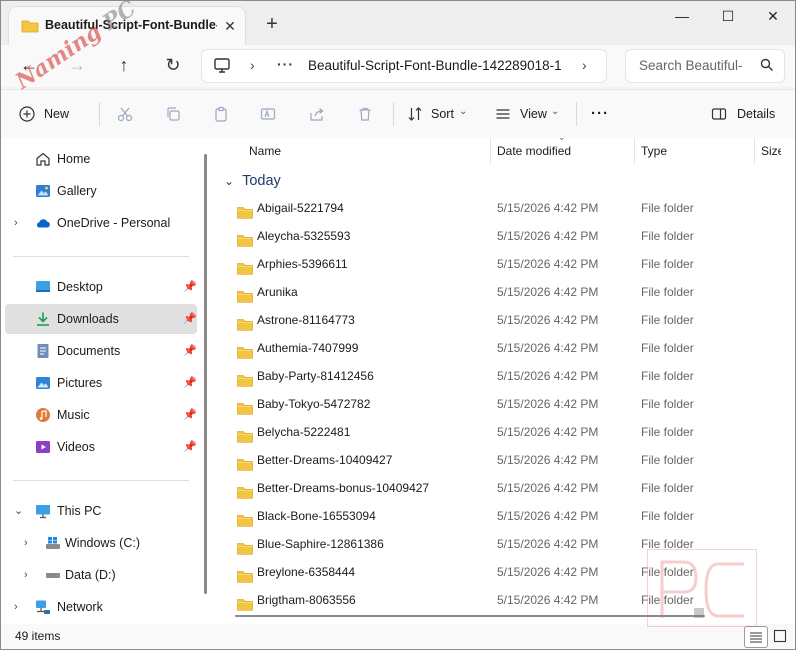 The height and width of the screenshot is (650, 796). What do you see at coordinates (435, 65) in the screenshot?
I see `breadcrumb-current-folder: Beautiful-Script-Font-Bundle-142289018-1` at bounding box center [435, 65].